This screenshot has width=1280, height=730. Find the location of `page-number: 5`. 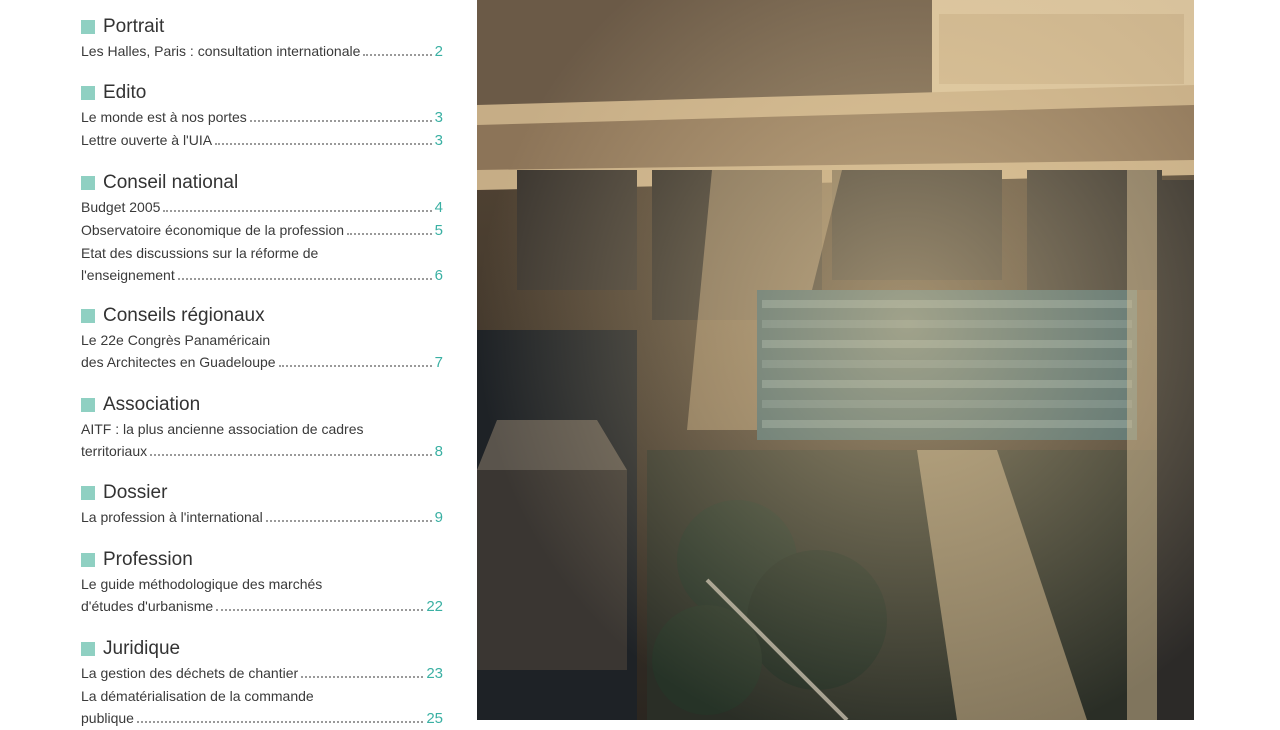

page-number: 5 is located at coordinates (438, 230).